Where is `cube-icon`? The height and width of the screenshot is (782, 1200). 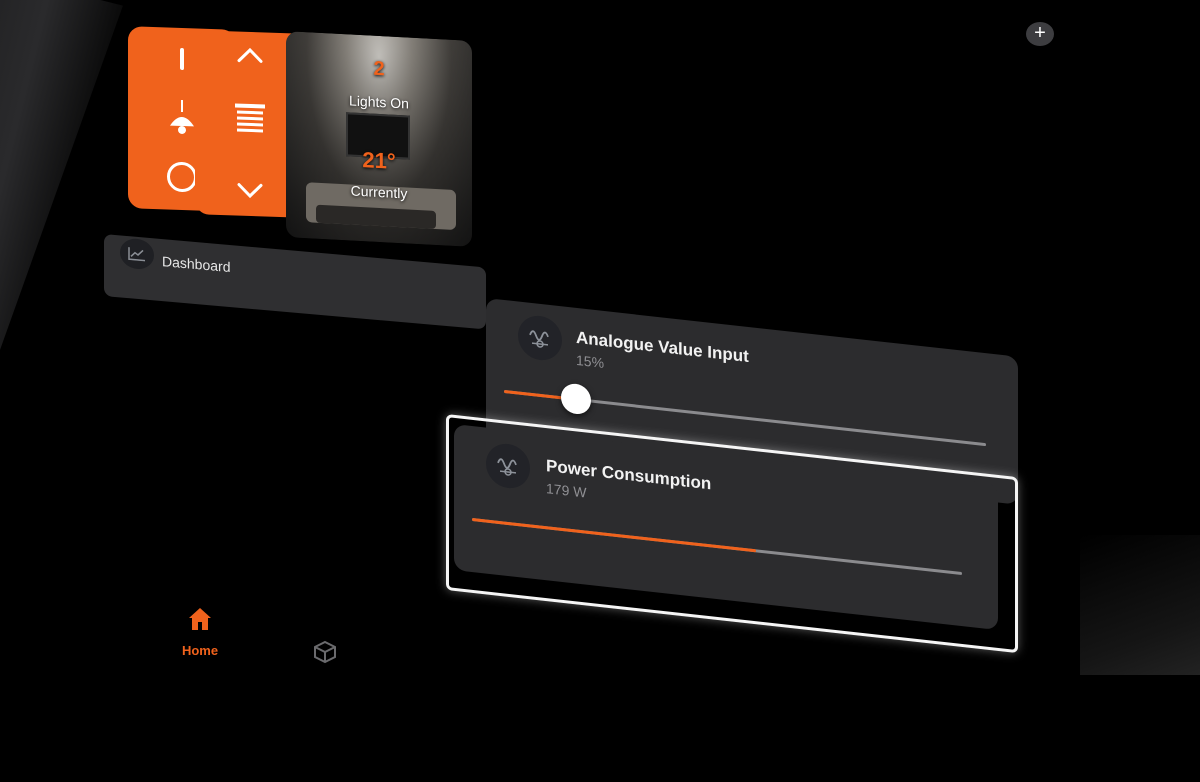
cube-icon is located at coordinates (325, 652).